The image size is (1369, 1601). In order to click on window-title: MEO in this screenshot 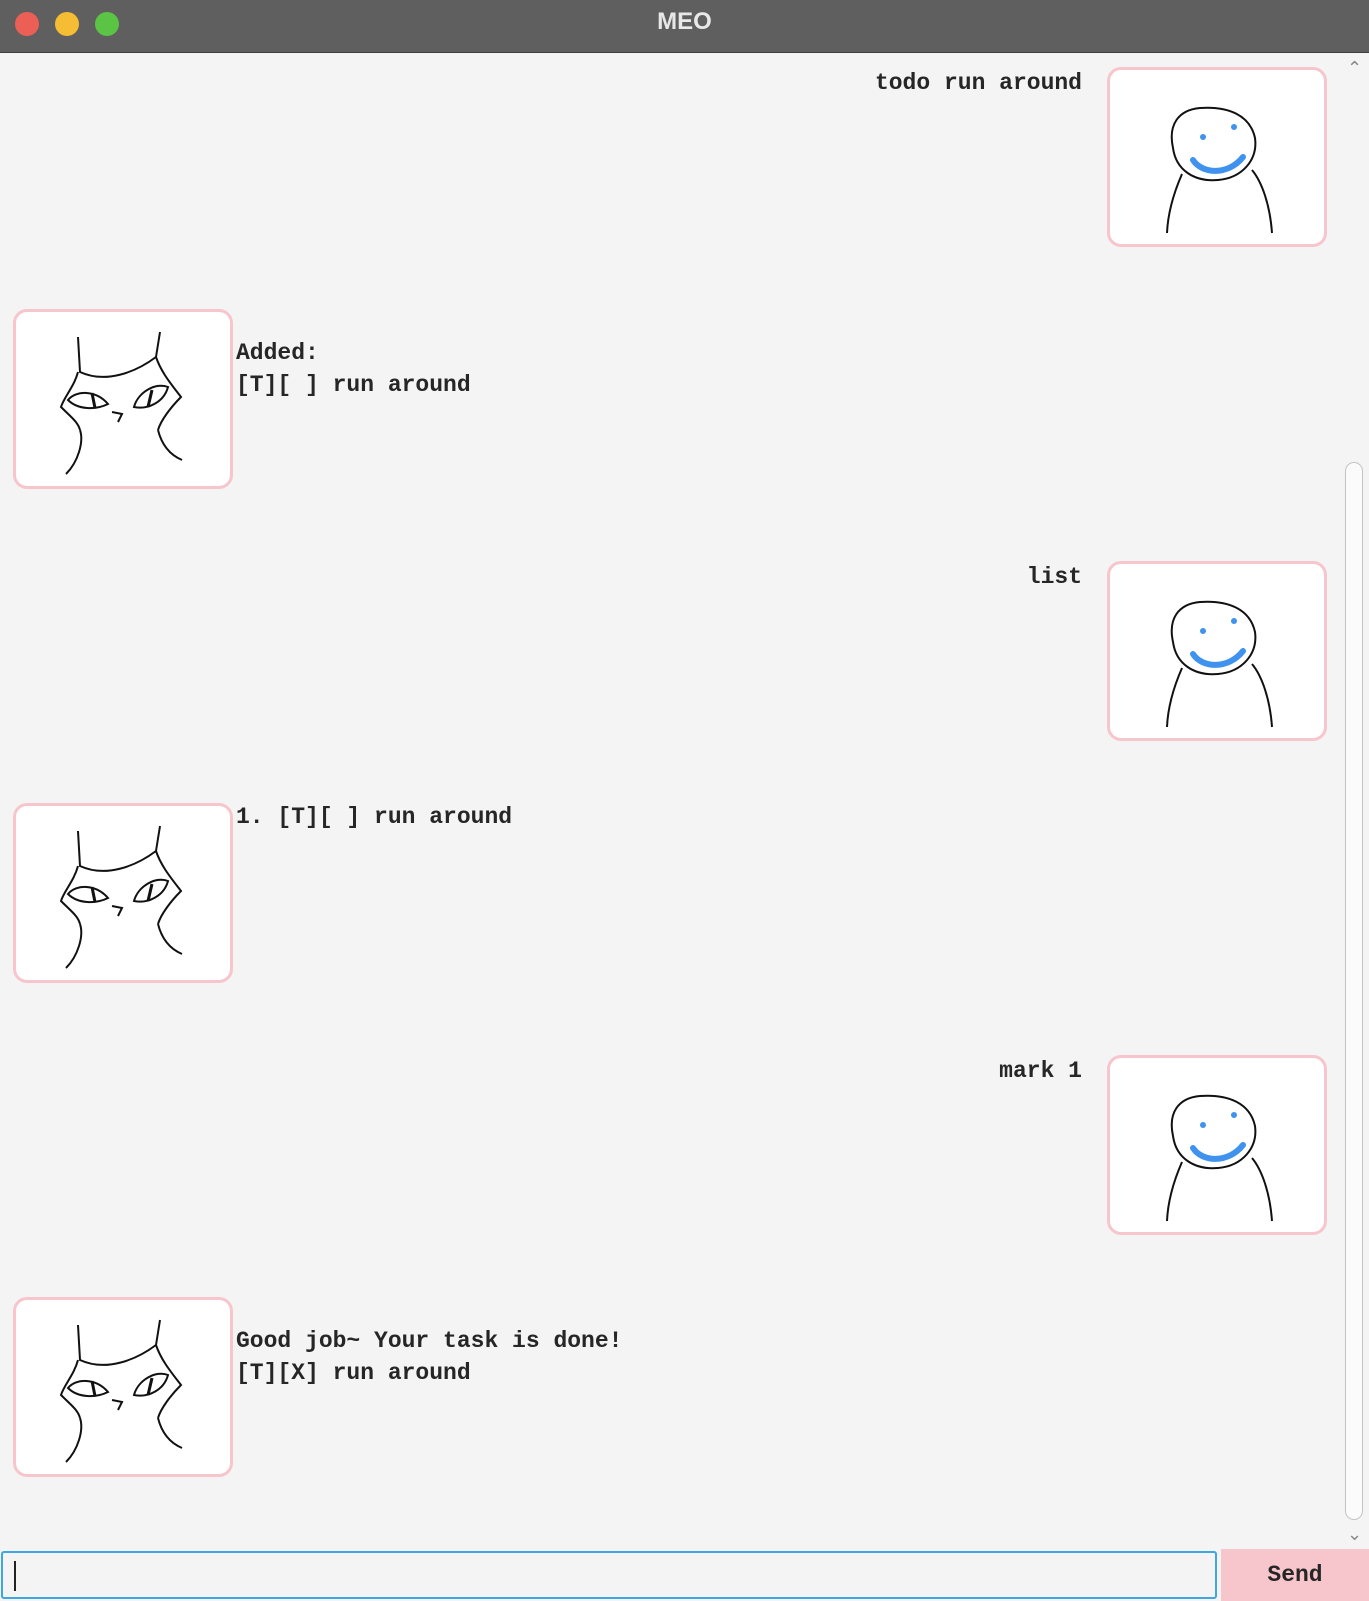, I will do `click(684, 21)`.